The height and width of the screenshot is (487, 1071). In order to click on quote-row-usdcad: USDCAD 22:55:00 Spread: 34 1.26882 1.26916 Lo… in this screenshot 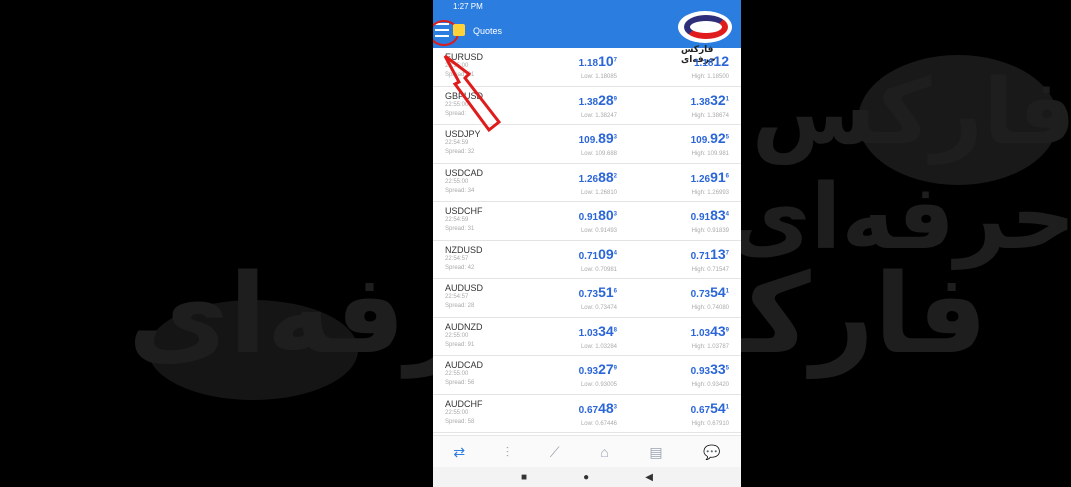, I will do `click(587, 183)`.